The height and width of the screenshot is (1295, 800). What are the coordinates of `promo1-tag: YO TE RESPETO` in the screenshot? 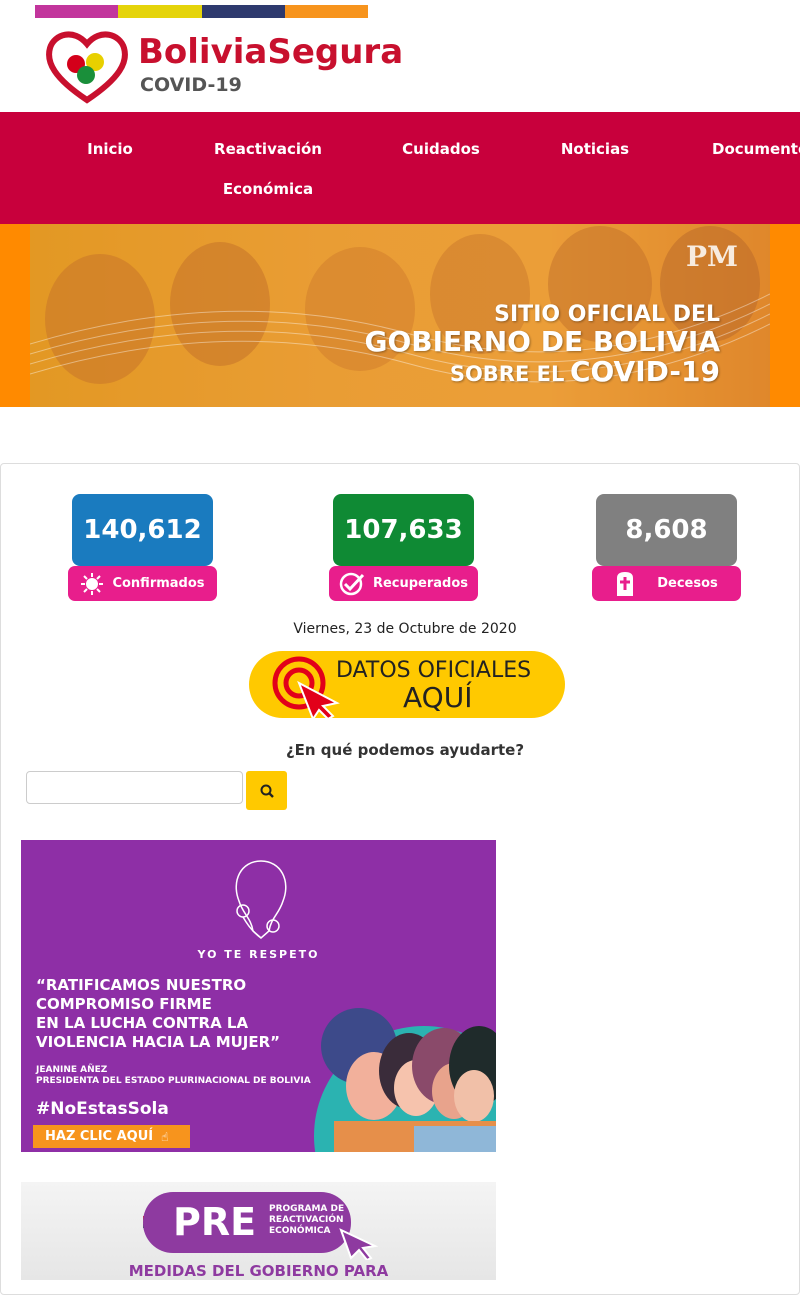 It's located at (258, 954).